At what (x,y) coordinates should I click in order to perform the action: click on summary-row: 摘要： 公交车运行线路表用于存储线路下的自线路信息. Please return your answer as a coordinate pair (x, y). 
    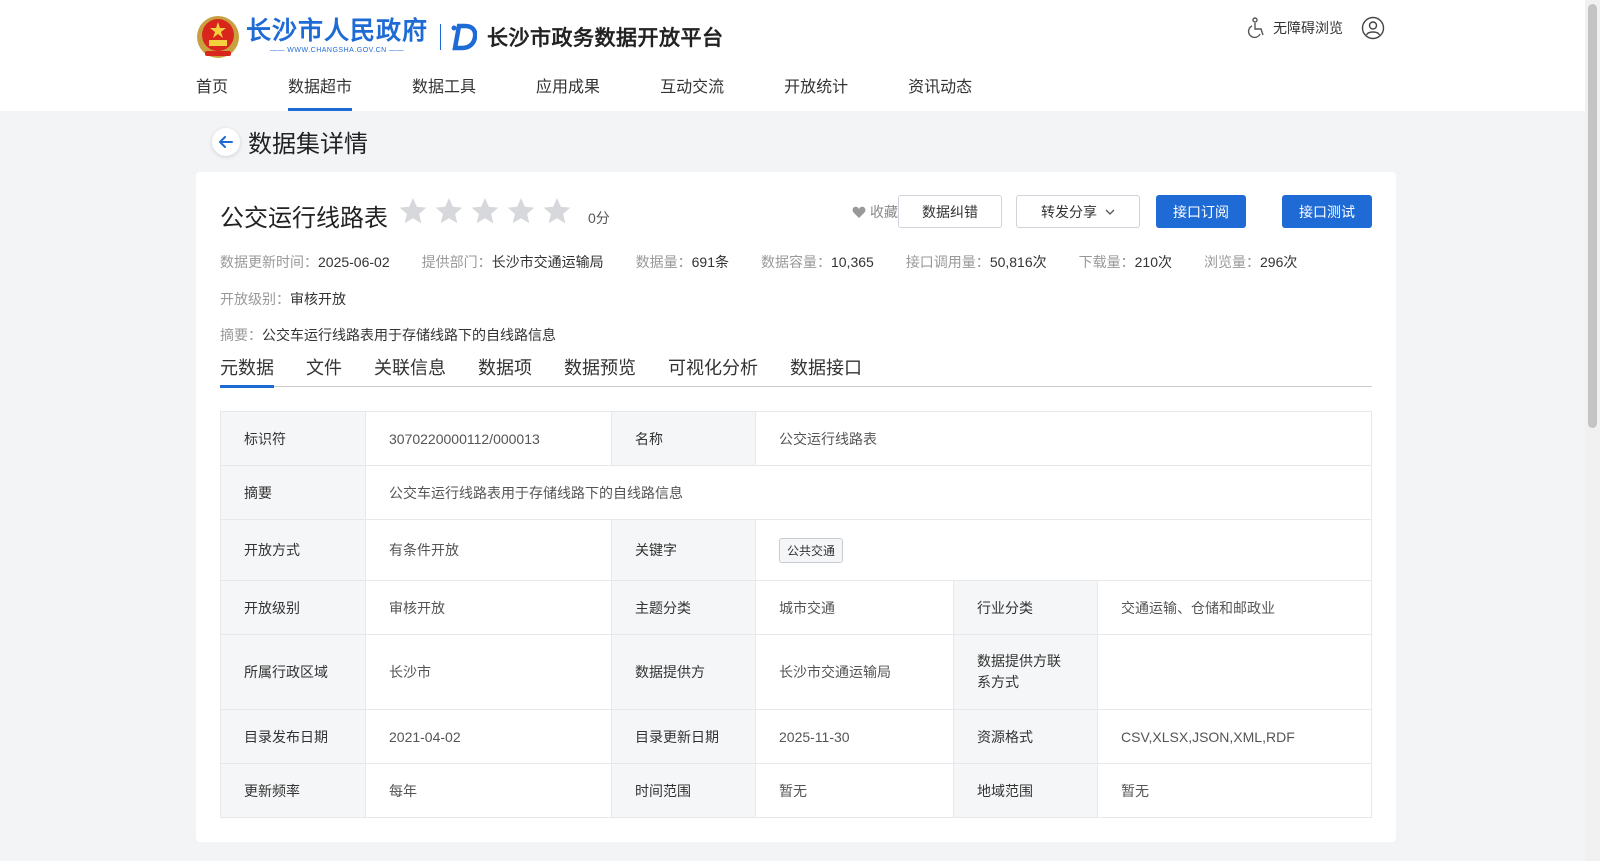
    Looking at the image, I should click on (388, 335).